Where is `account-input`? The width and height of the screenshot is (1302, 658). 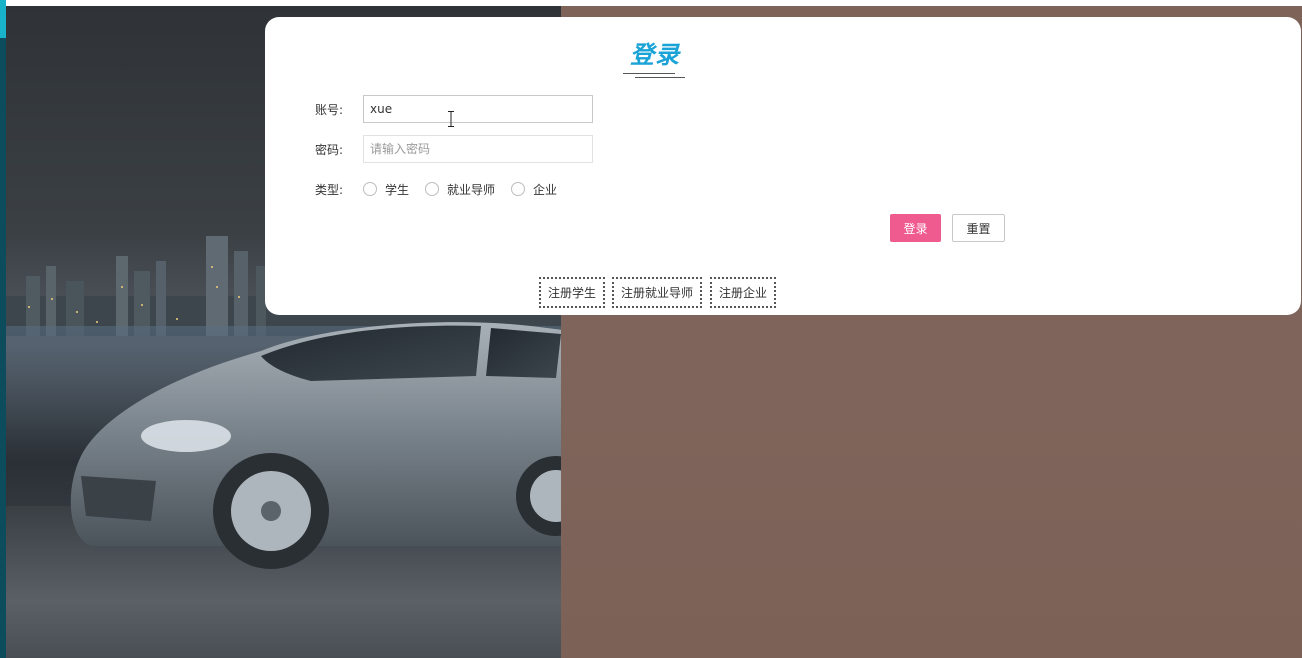
account-input is located at coordinates (478, 109).